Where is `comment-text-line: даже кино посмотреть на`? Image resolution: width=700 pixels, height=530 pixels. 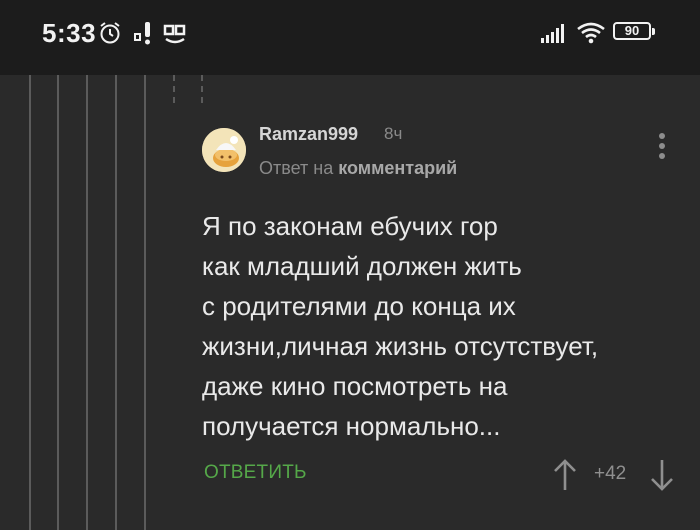 comment-text-line: даже кино посмотреть на is located at coordinates (355, 386).